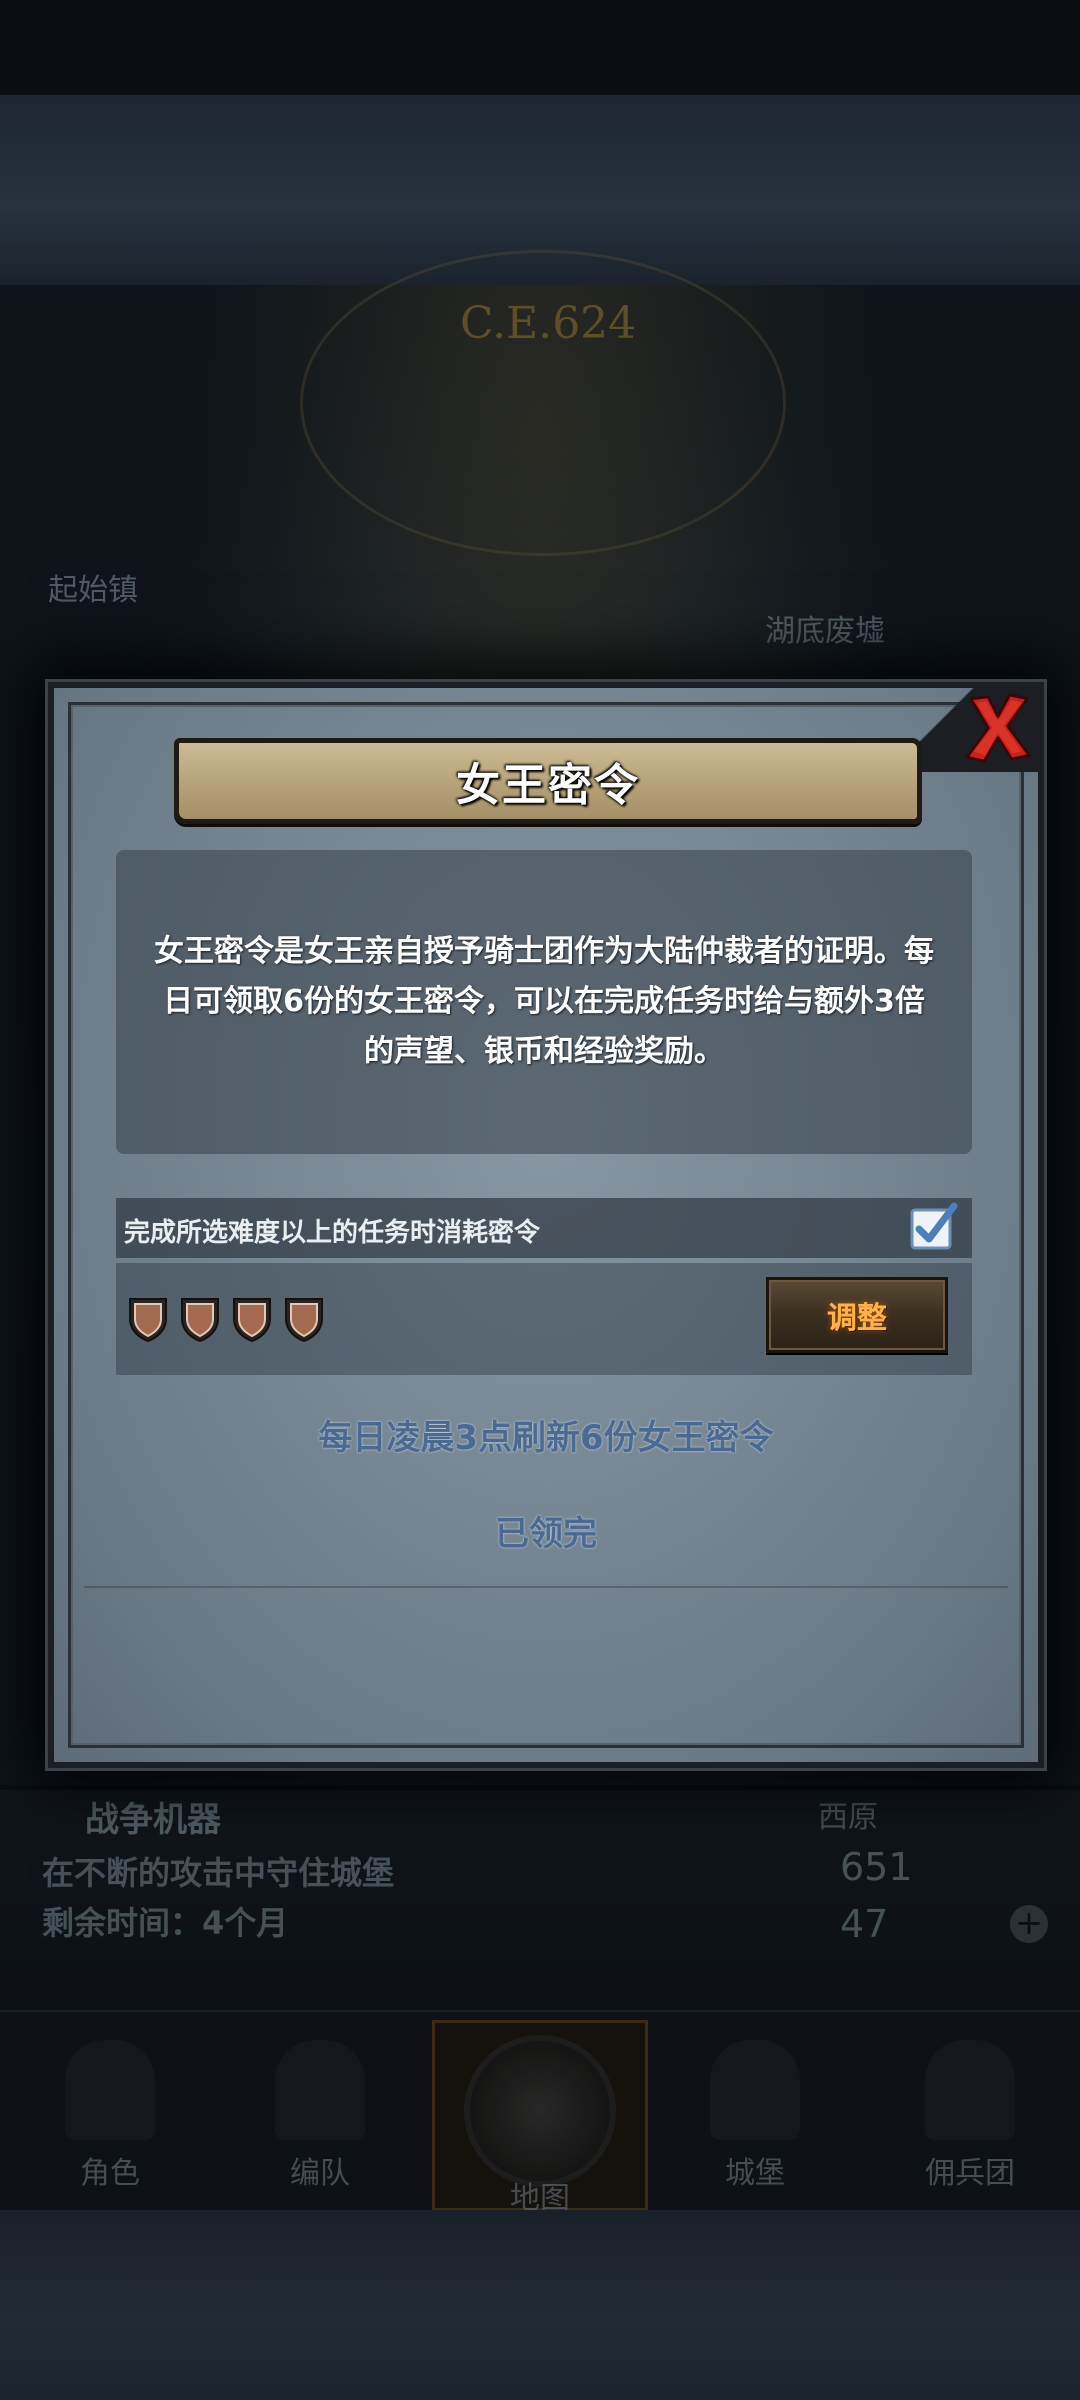 The image size is (1080, 2400). Describe the element at coordinates (218, 1873) in the screenshot. I see `event-description: 在不断的攻击中守住城堡` at that location.